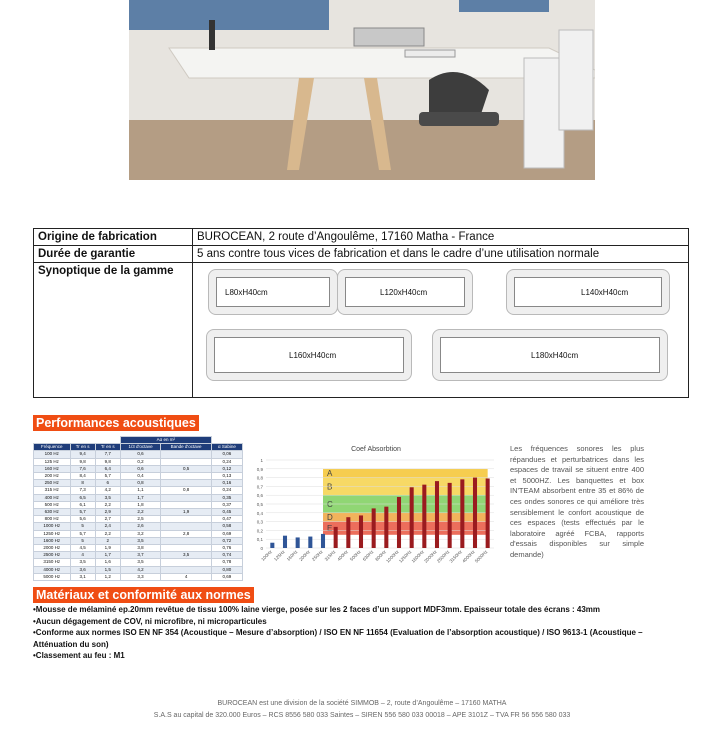 Image resolution: width=724 pixels, height=750 pixels. What do you see at coordinates (52, 497) in the screenshot?
I see `table-cell: 400 Hz` at bounding box center [52, 497].